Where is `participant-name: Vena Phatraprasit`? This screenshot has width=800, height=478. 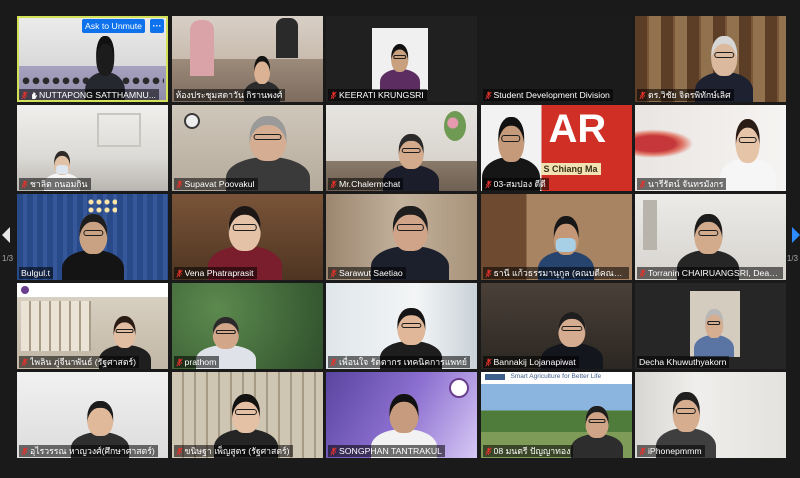 participant-name: Vena Phatraprasit is located at coordinates (219, 273).